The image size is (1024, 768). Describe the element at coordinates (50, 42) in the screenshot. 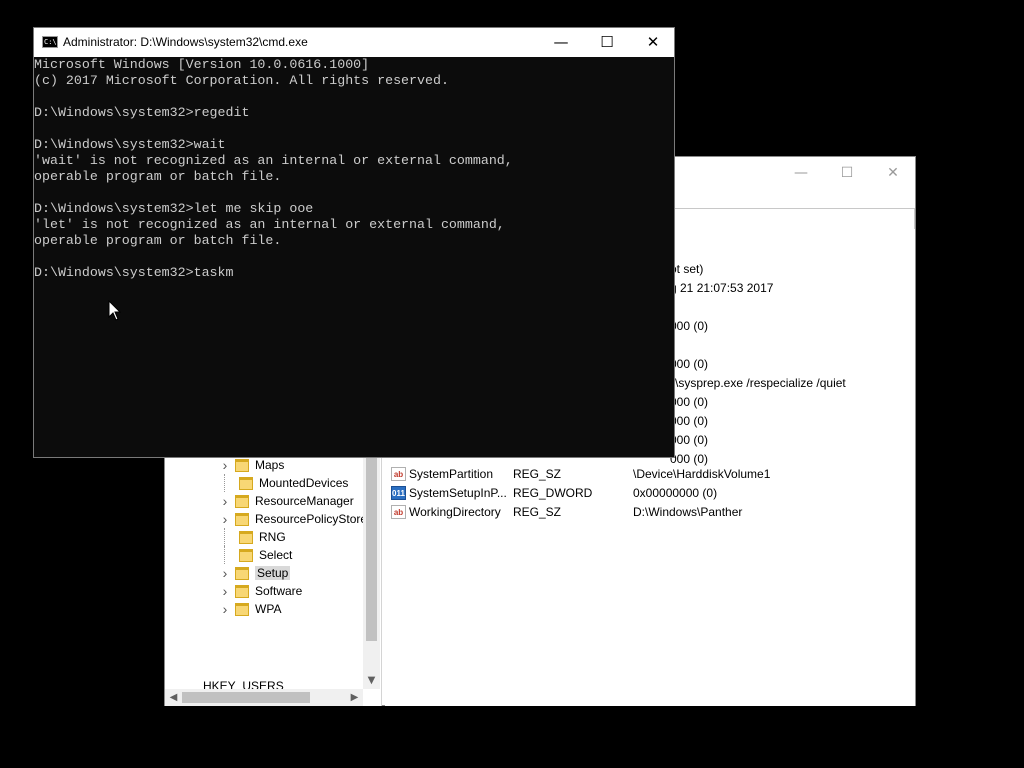

I see `command-prompt-icon: C:\` at that location.